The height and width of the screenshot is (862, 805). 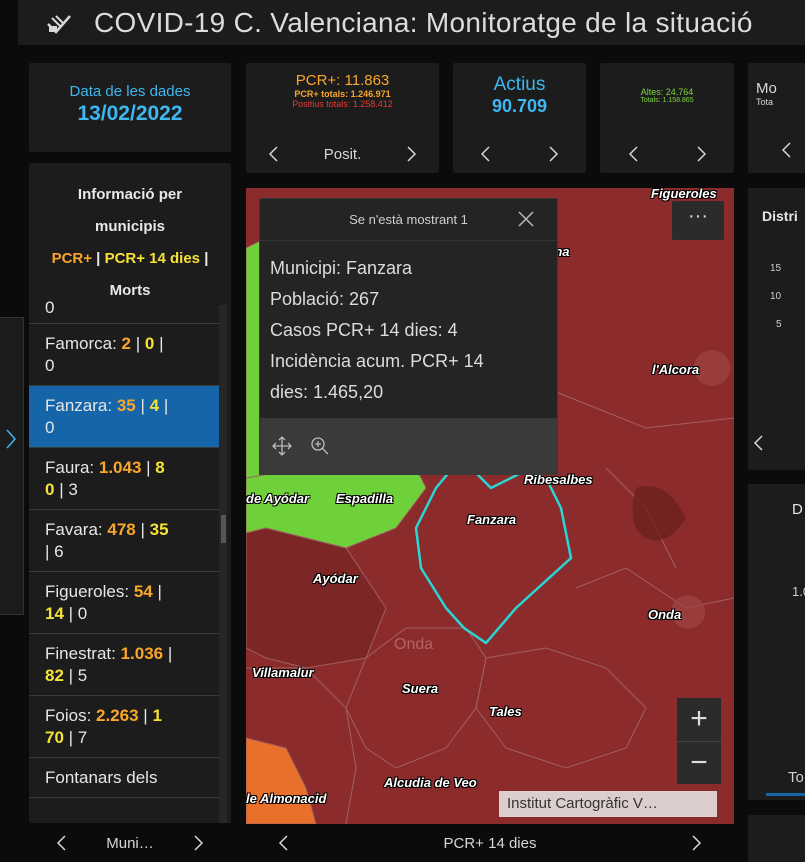 I want to click on altes-nav, so click(x=667, y=154).